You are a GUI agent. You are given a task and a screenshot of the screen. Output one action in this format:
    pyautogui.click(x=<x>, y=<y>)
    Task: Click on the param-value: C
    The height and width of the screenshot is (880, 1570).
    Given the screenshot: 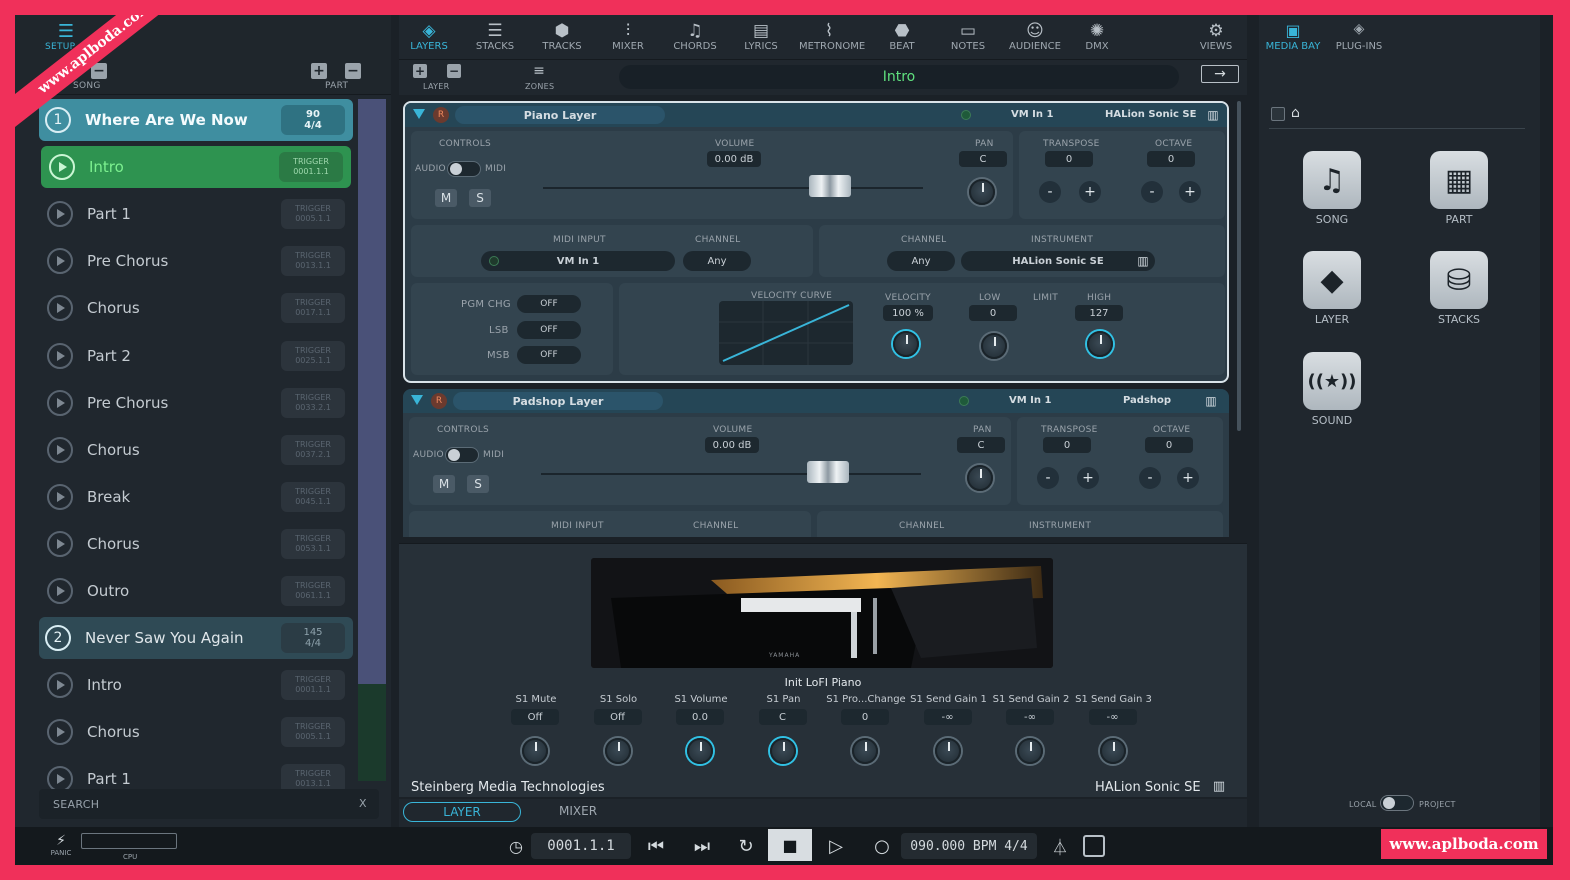 What is the action you would take?
    pyautogui.click(x=782, y=717)
    